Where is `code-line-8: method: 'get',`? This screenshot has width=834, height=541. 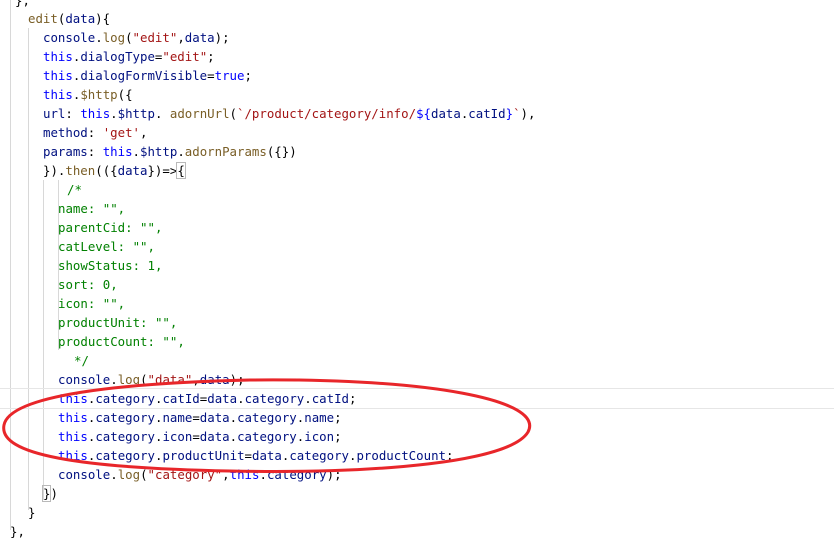 code-line-8: method: 'get', is located at coordinates (95, 132).